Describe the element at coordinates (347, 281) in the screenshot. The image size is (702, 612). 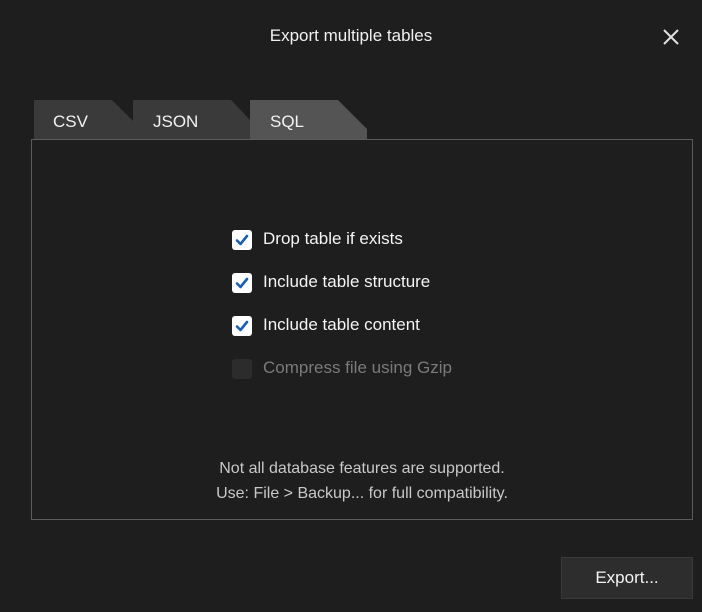
I see `include-structure-label: Include table structure` at that location.